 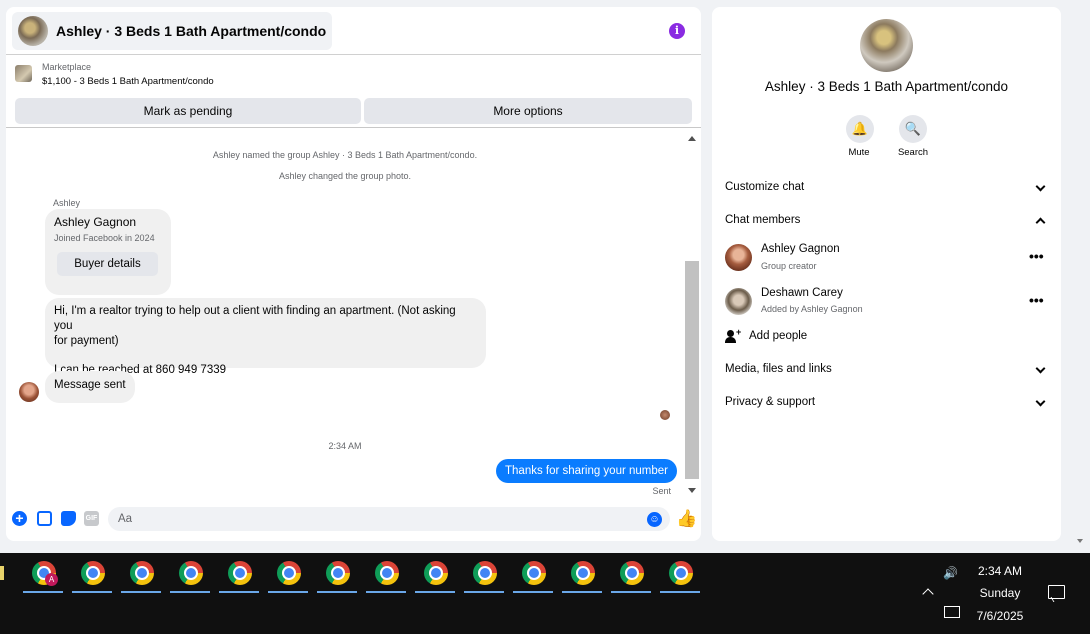 I want to click on add-people-button: Add people, so click(x=778, y=336).